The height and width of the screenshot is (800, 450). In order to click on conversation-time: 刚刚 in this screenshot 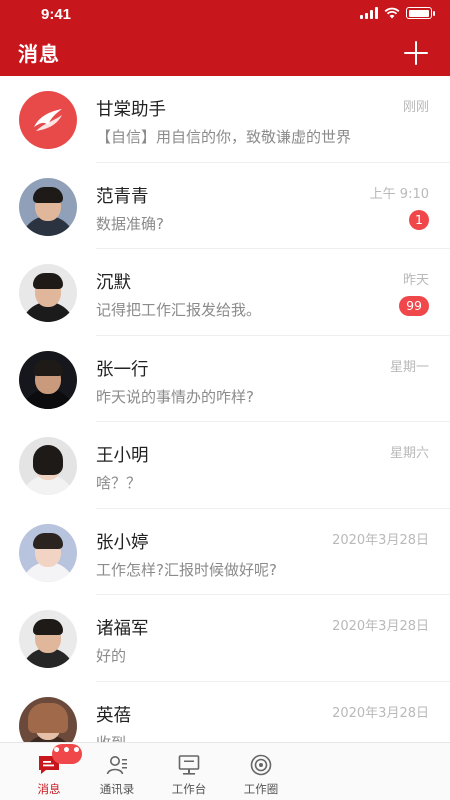, I will do `click(415, 107)`.